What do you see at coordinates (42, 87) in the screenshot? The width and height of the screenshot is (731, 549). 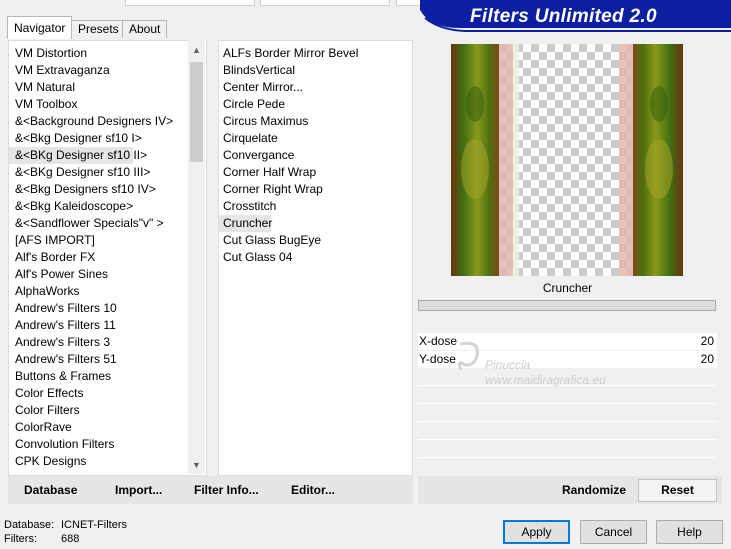 I see `category-item: VM Natural` at bounding box center [42, 87].